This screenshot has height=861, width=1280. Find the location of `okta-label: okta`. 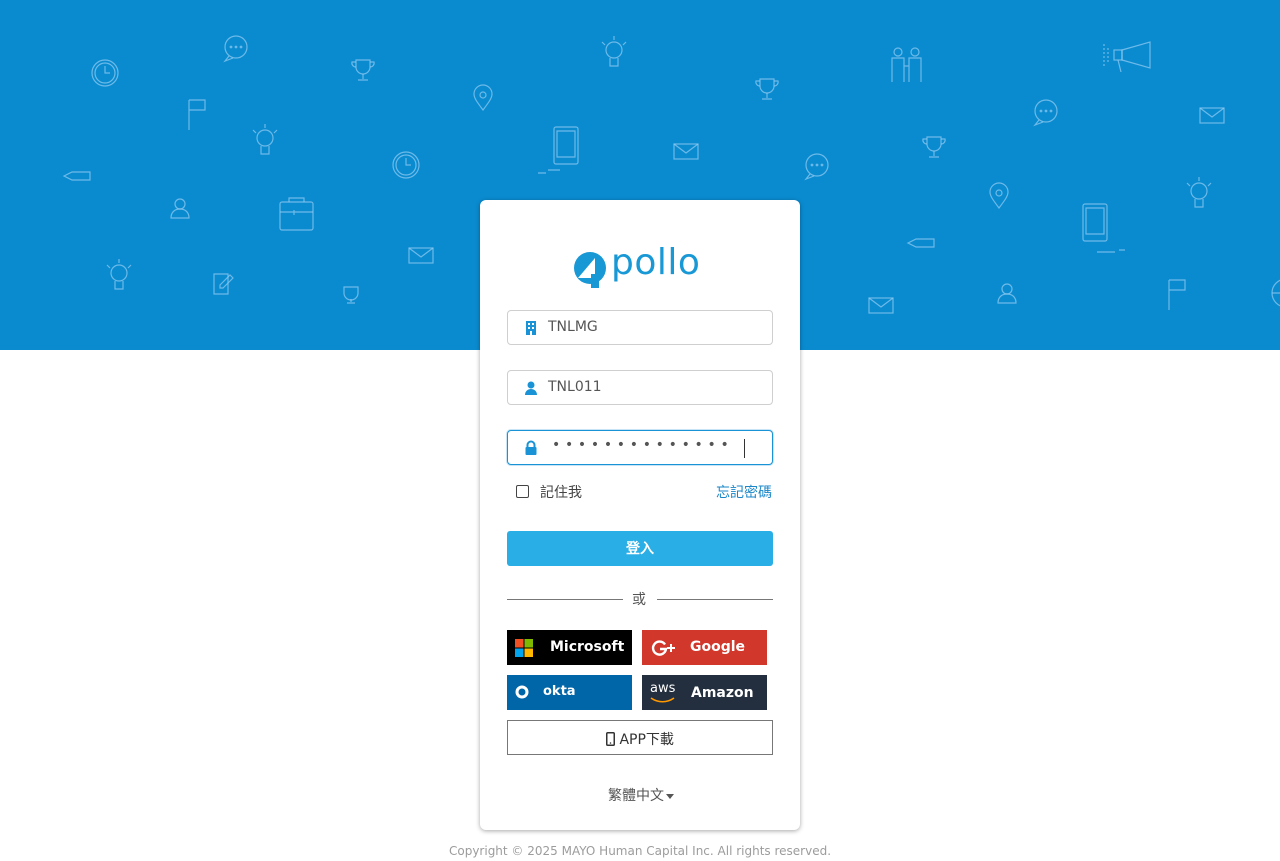

okta-label: okta is located at coordinates (559, 691).